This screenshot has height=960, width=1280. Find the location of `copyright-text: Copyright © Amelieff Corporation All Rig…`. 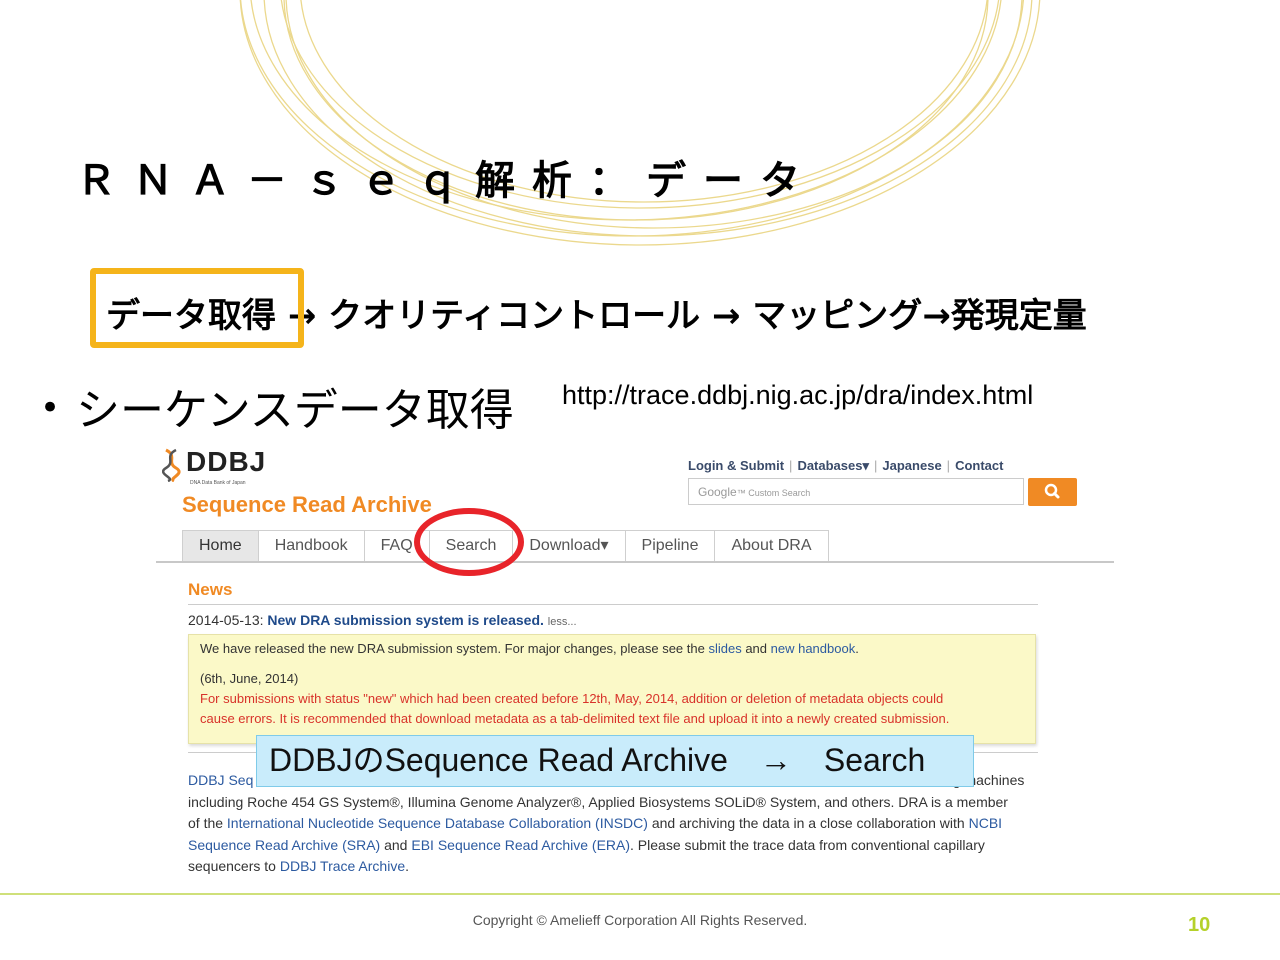

copyright-text: Copyright © Amelieff Corporation All Rig… is located at coordinates (640, 920).